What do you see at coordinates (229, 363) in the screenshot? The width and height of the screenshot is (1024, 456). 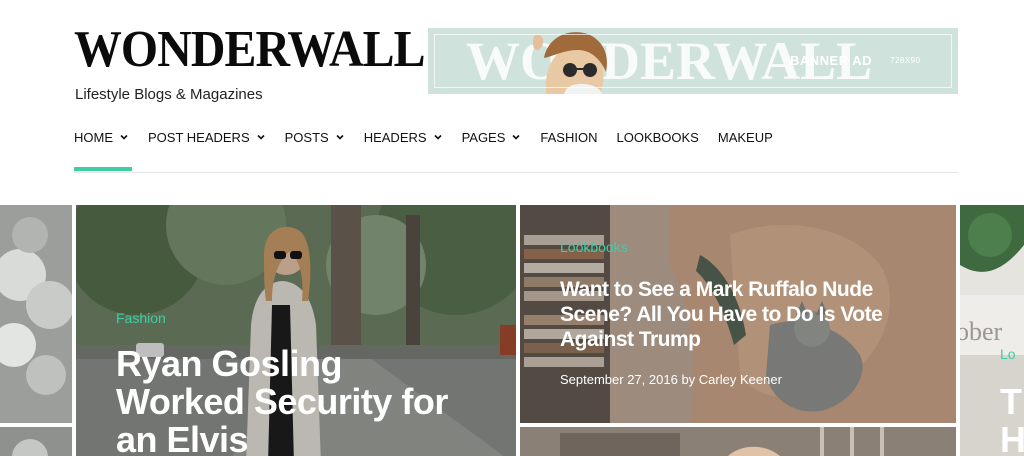 I see `slide-title-line: Ryan Gosling` at bounding box center [229, 363].